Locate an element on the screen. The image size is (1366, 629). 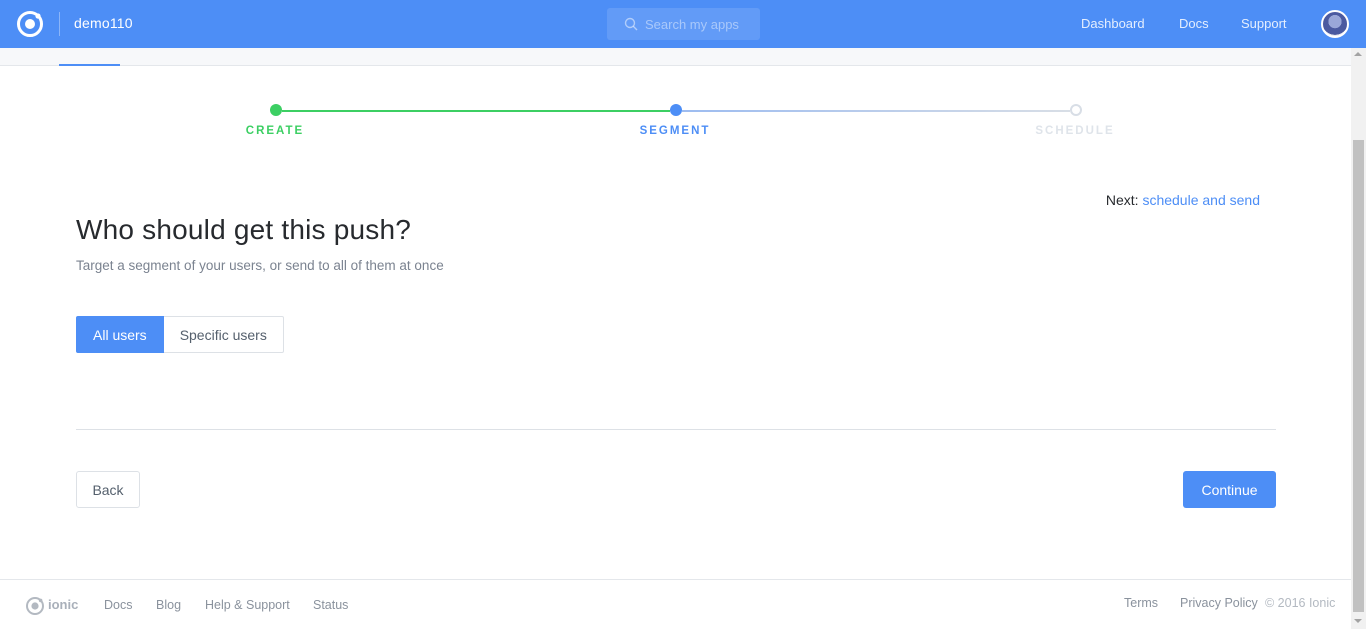
nav-support: Support is located at coordinates (1264, 23).